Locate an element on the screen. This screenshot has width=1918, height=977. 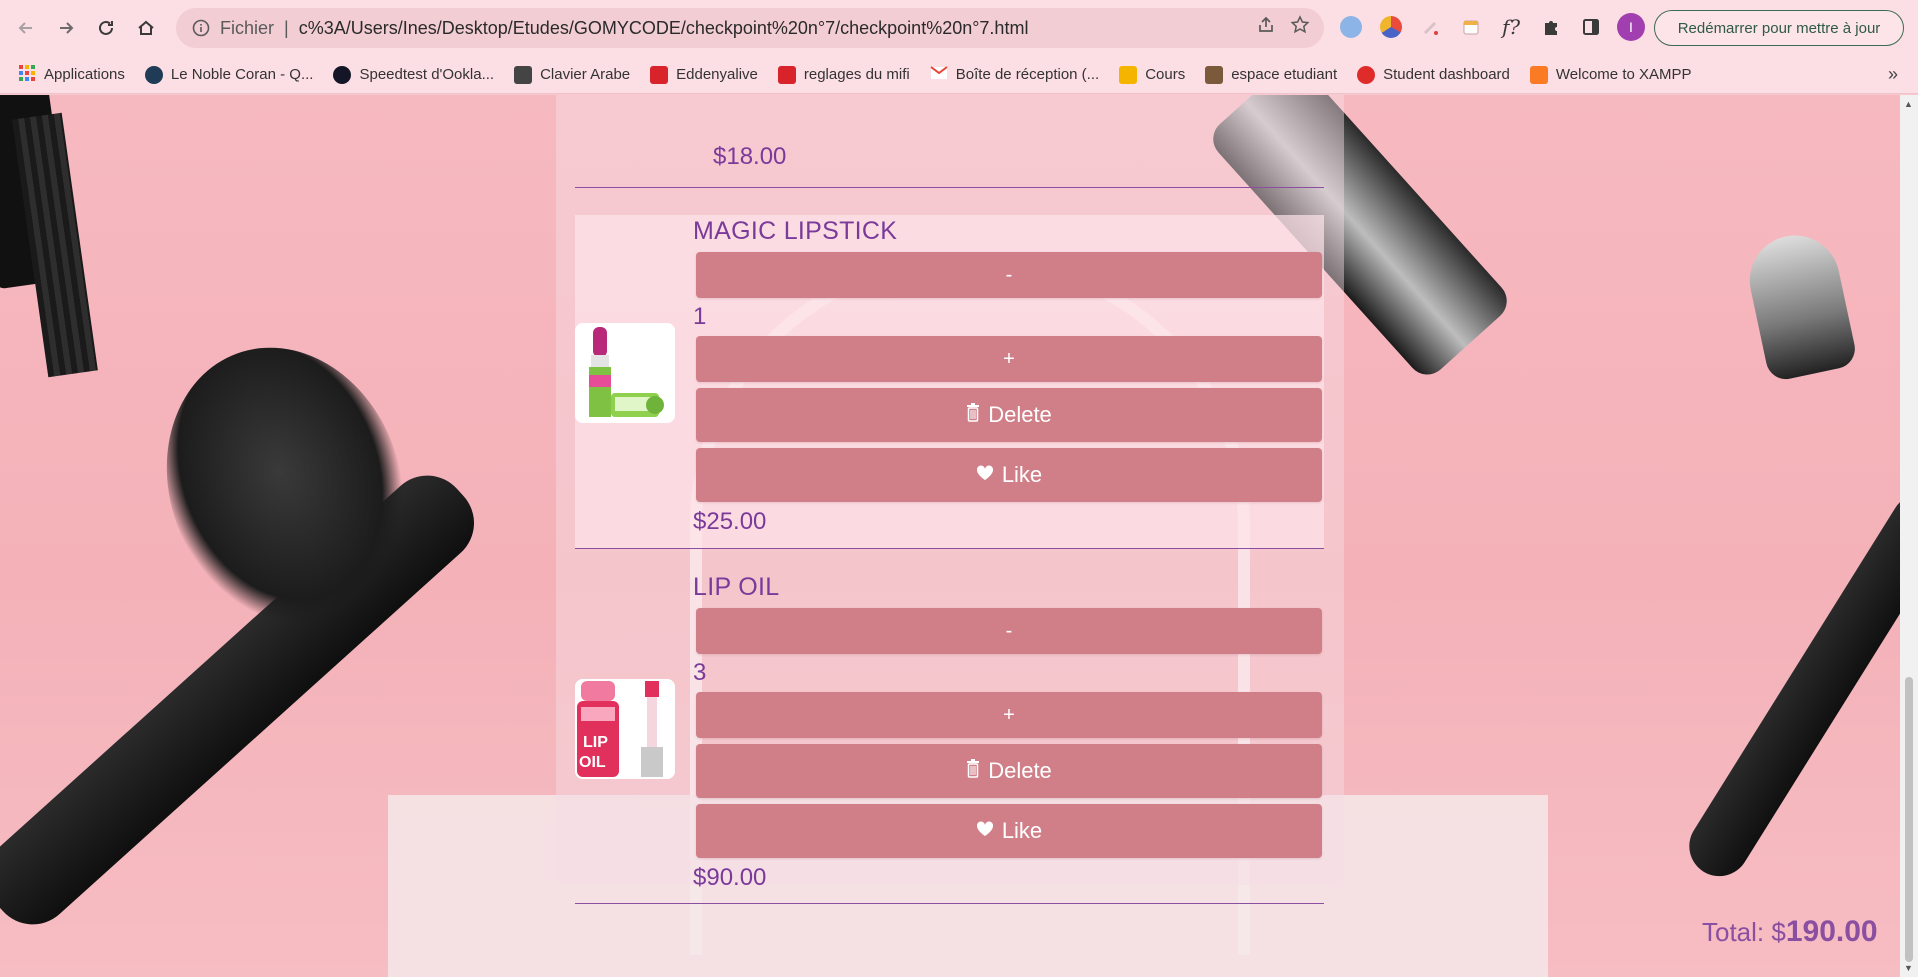
item-name: MAGIC LIPSTICK is located at coordinates (795, 231).